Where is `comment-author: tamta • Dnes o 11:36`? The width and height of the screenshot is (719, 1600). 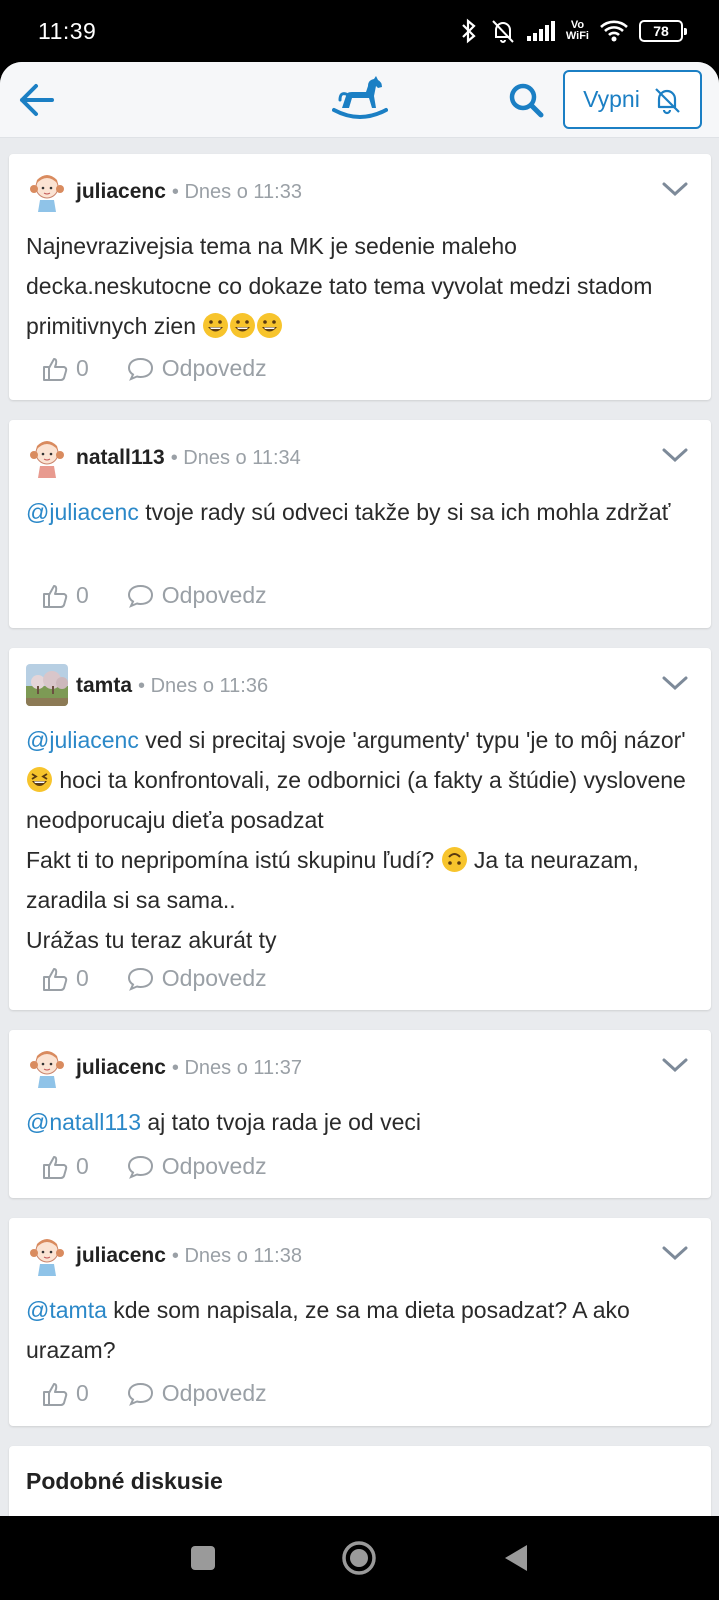 comment-author: tamta • Dnes o 11:36 is located at coordinates (172, 686).